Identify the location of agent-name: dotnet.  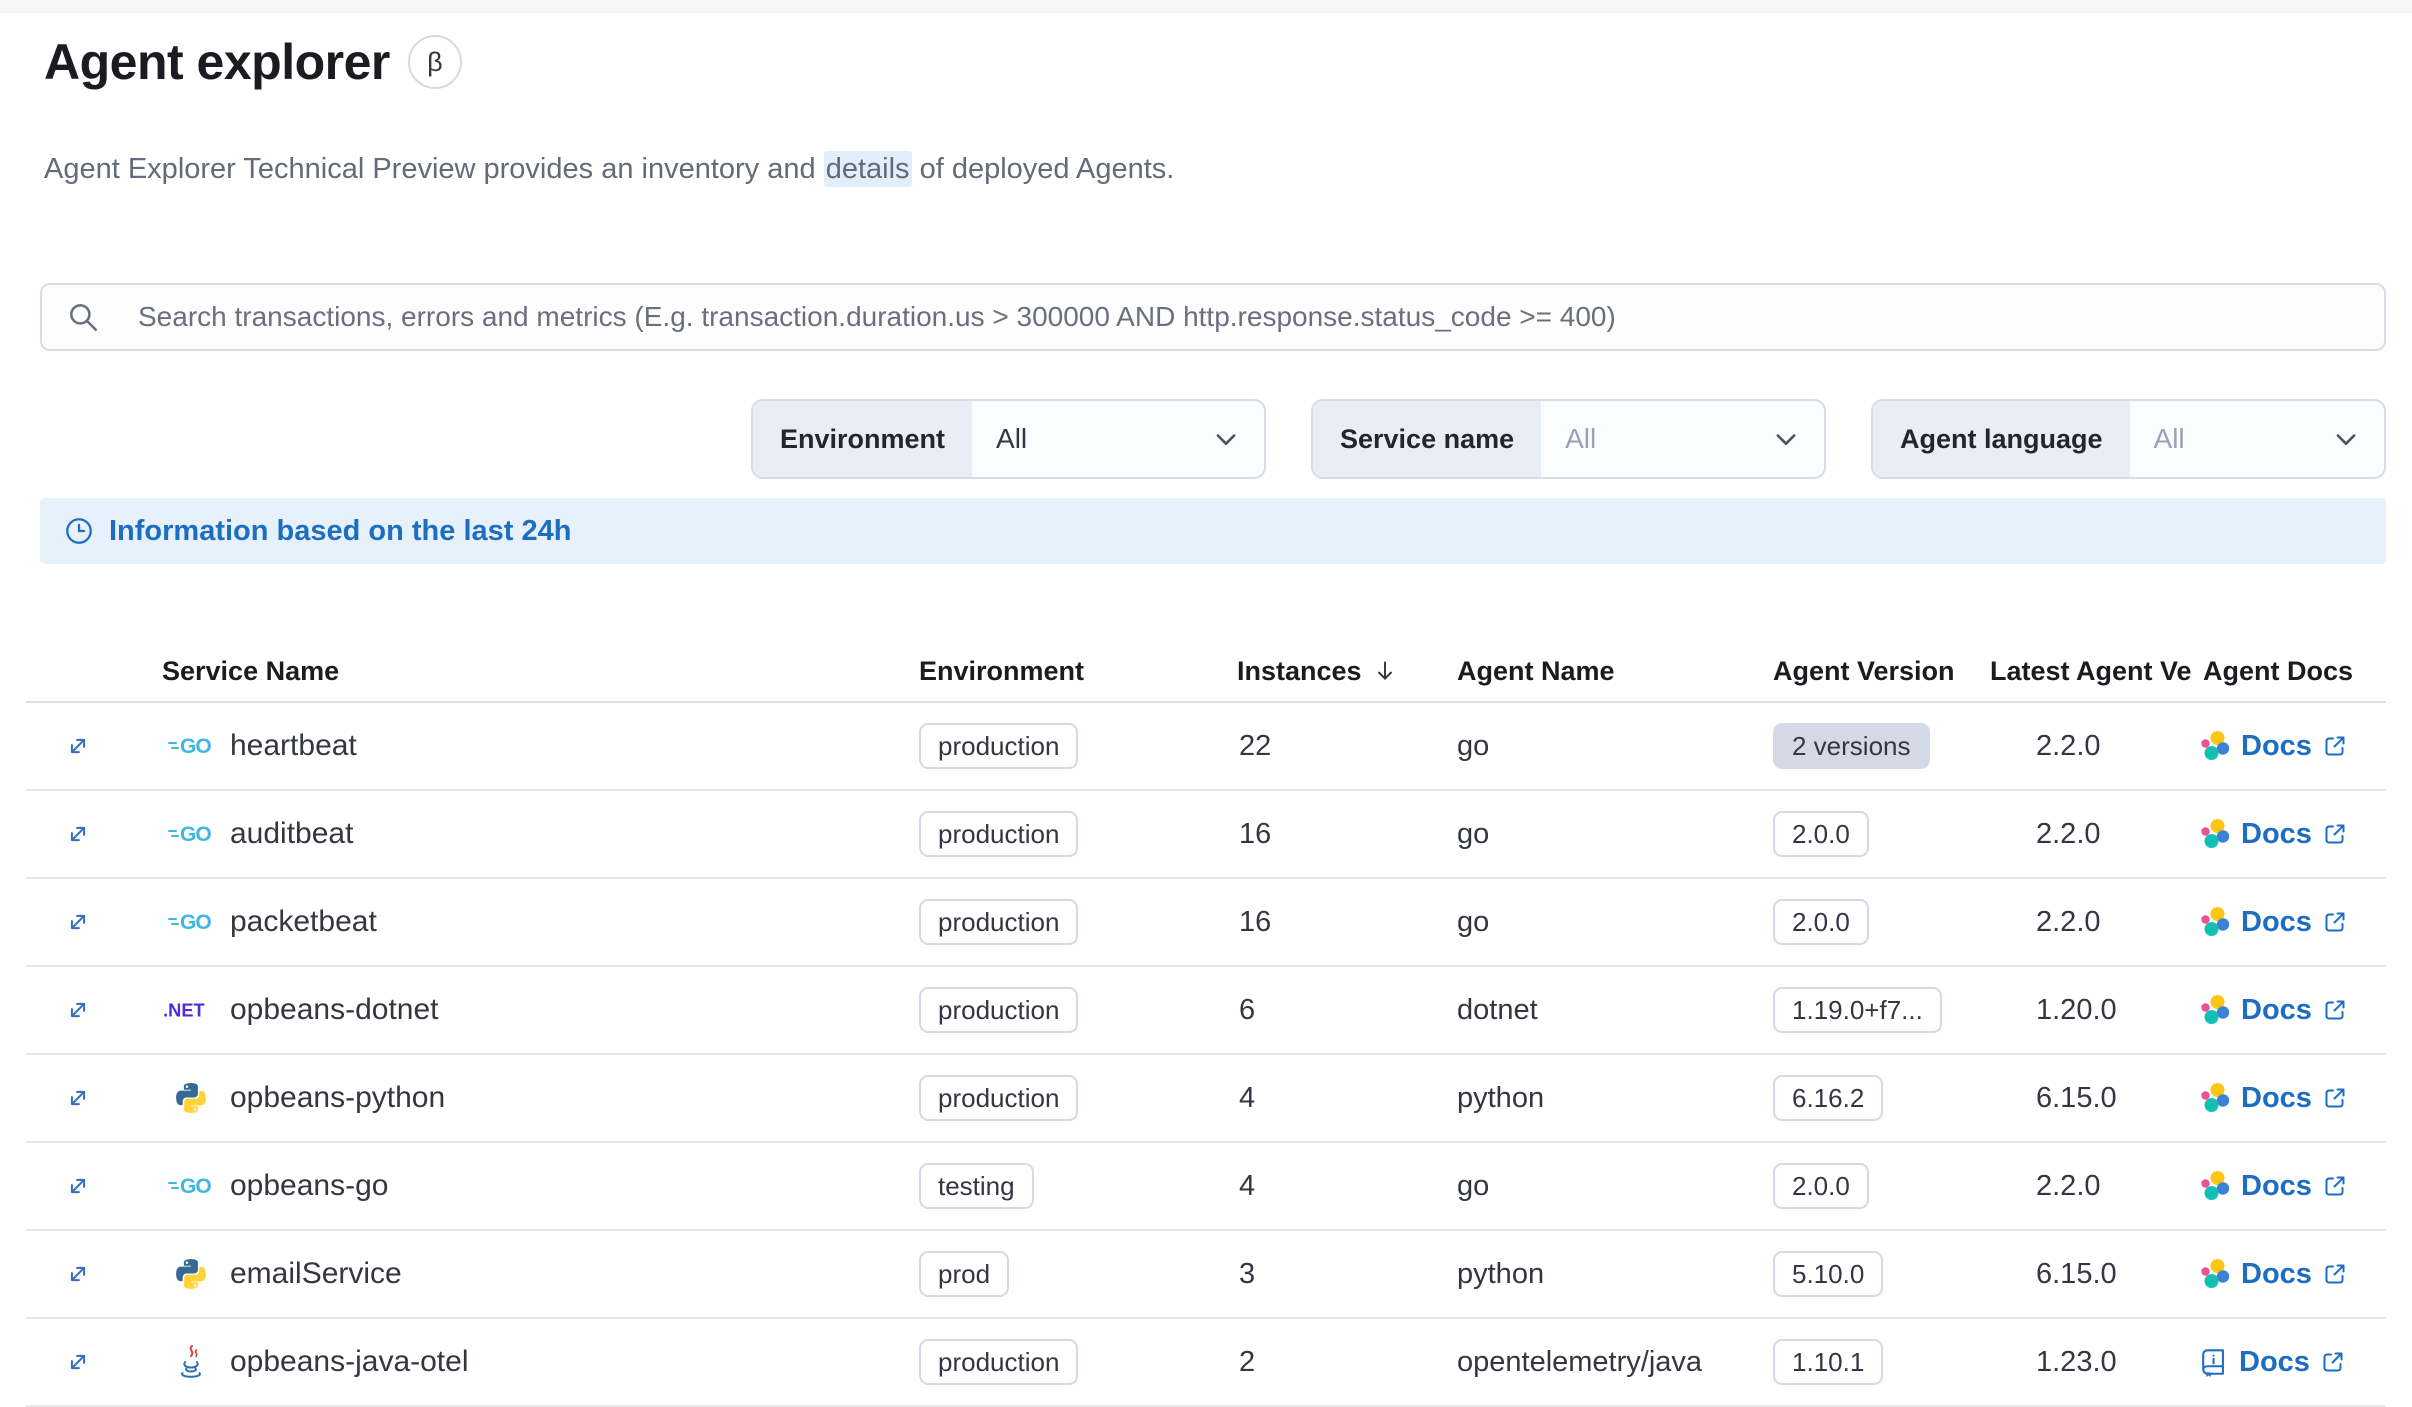
(1497, 1009).